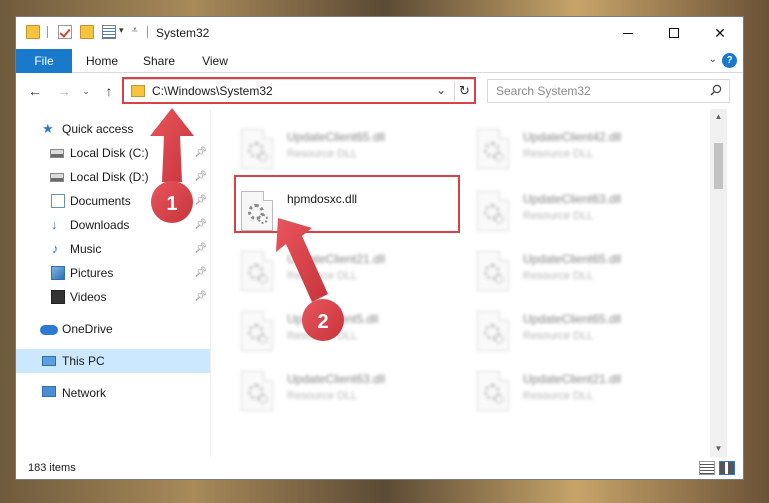  I want to click on sidebar-item-label: Network, so click(84, 393).